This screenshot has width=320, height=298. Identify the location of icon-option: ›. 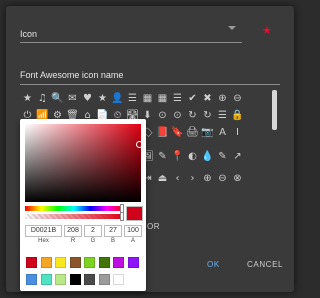
(192, 179).